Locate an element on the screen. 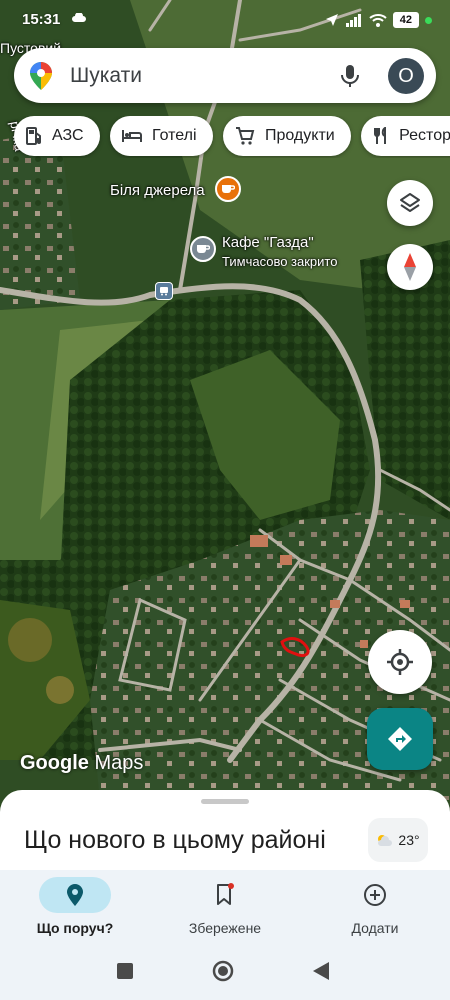 Image resolution: width=450 pixels, height=1000 pixels. map-label-poi-1: Біля джерела is located at coordinates (157, 190).